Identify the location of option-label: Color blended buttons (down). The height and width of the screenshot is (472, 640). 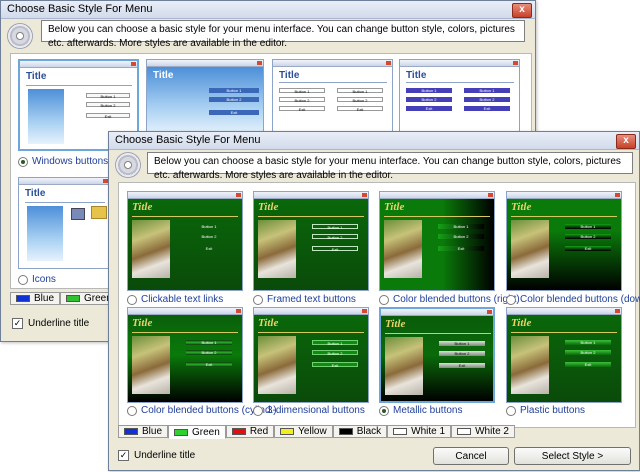
(580, 299).